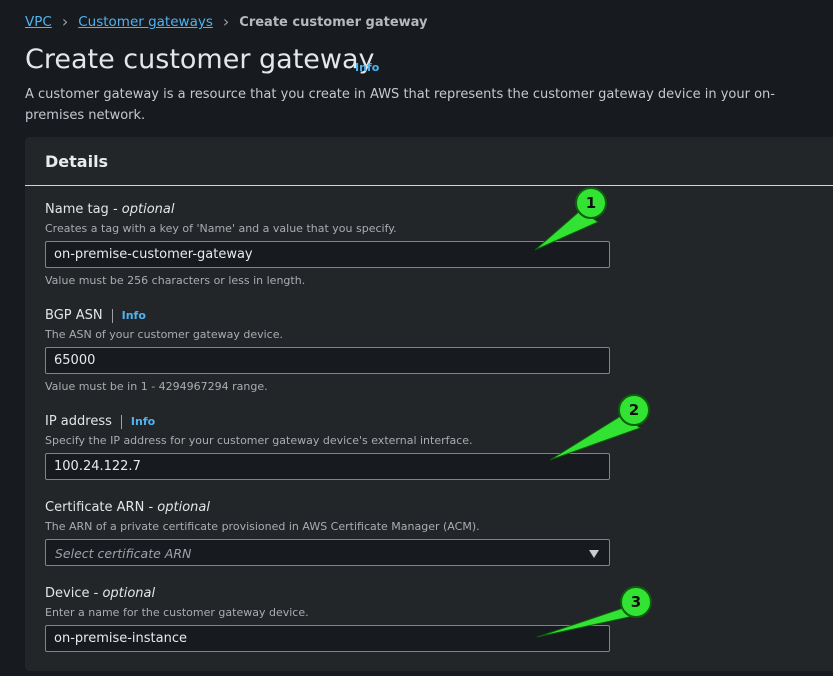  I want to click on bgp-asn-constraint: Value must be in 1 - 4294967294 range., so click(156, 386).